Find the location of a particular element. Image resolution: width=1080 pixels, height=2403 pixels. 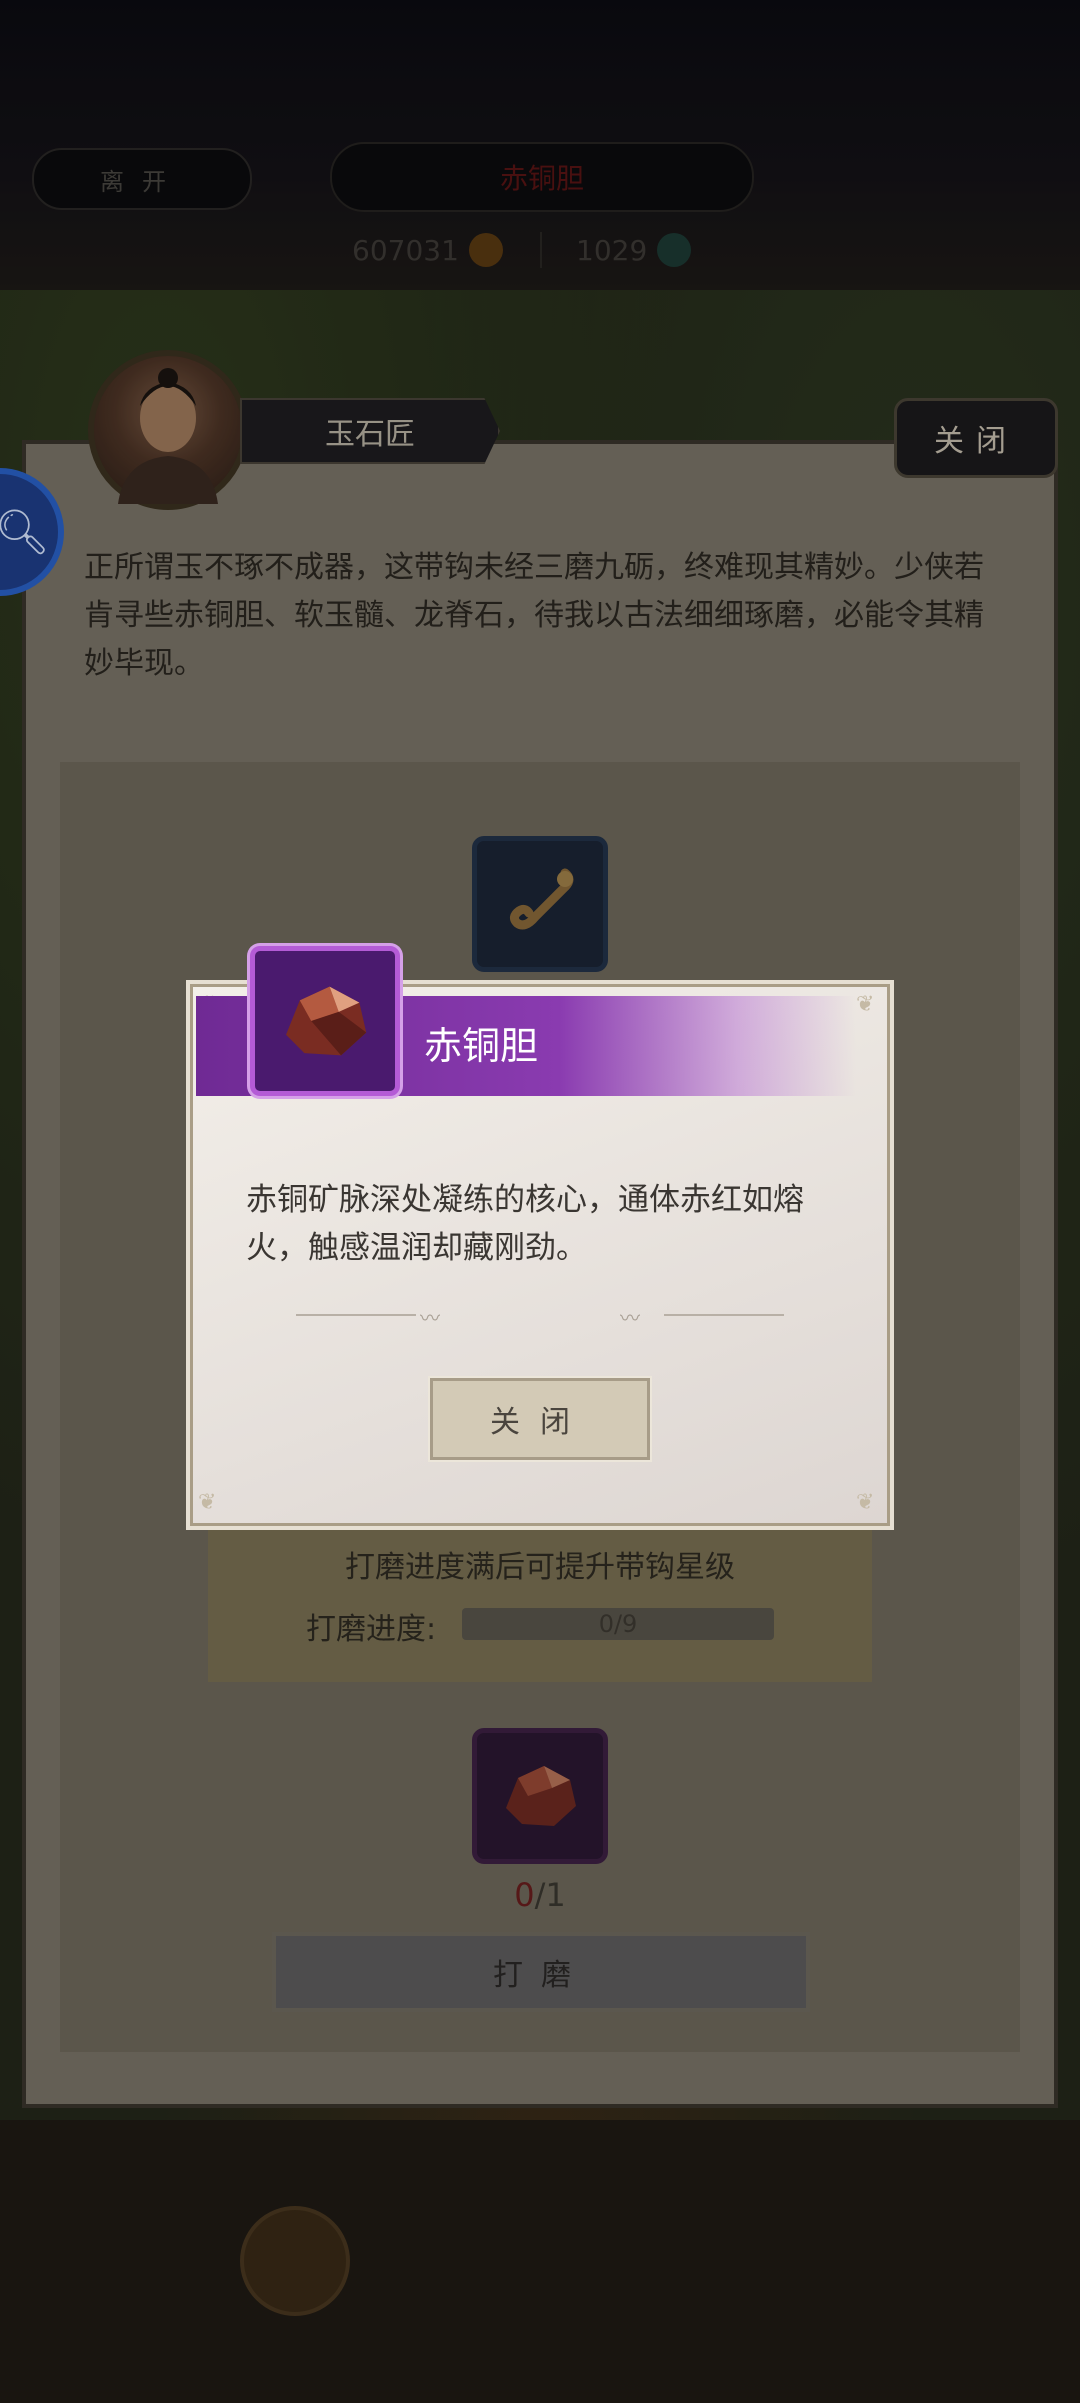

popup-item-icon is located at coordinates (325, 1021).